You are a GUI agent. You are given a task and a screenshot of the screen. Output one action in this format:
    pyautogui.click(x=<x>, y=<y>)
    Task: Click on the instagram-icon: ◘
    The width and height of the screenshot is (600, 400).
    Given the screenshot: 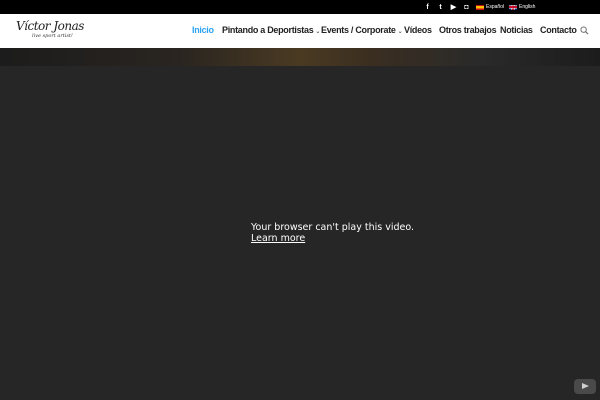 What is the action you would take?
    pyautogui.click(x=466, y=7)
    